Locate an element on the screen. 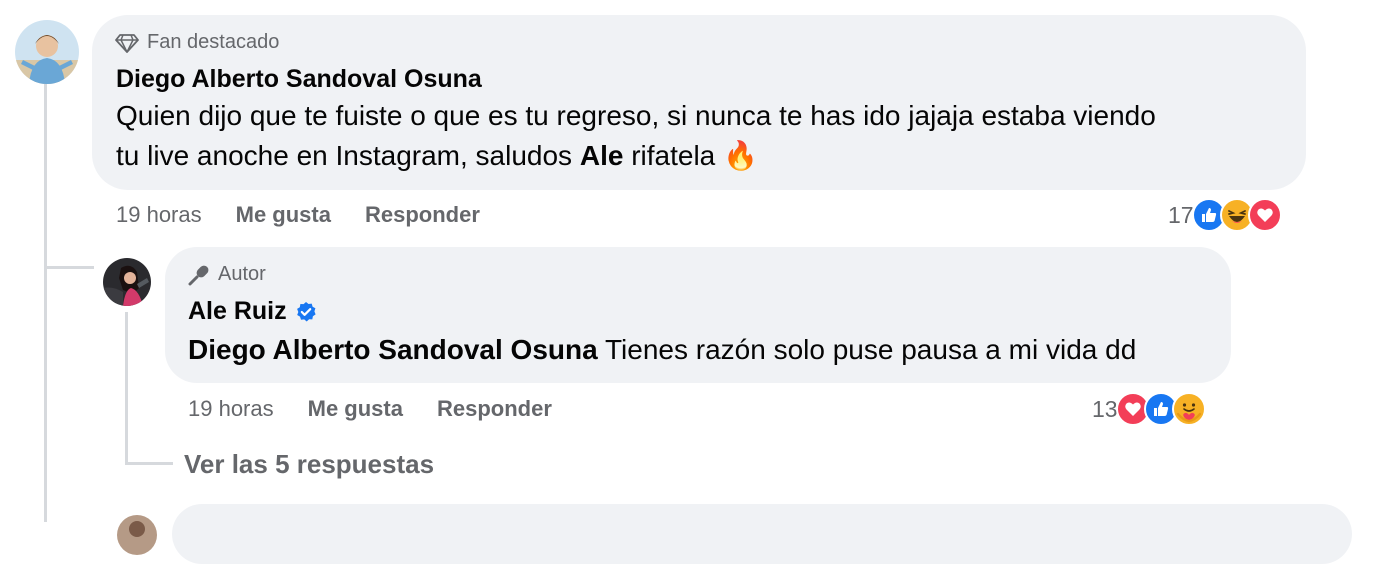  author-badge: Autor is located at coordinates (227, 274).